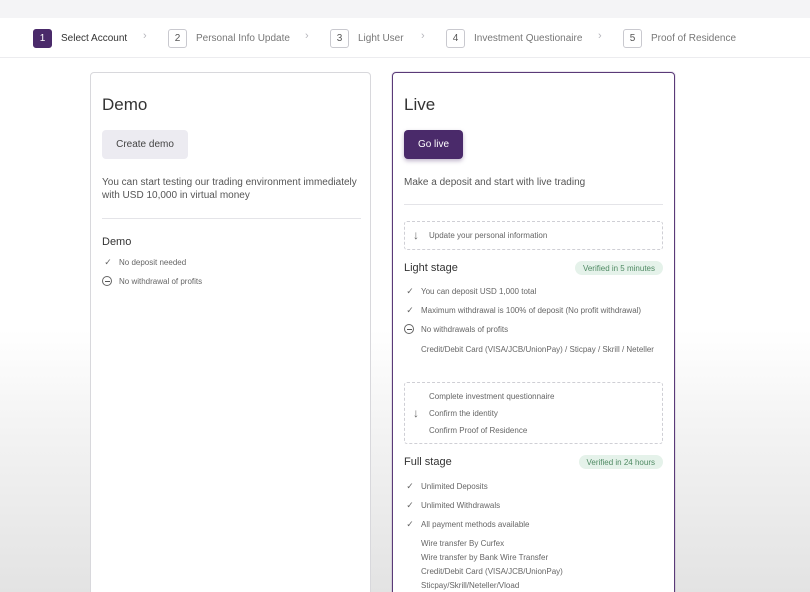  Describe the element at coordinates (485, 557) in the screenshot. I see `payment-method: Wire transfer by Bank Wire Transfer` at that location.